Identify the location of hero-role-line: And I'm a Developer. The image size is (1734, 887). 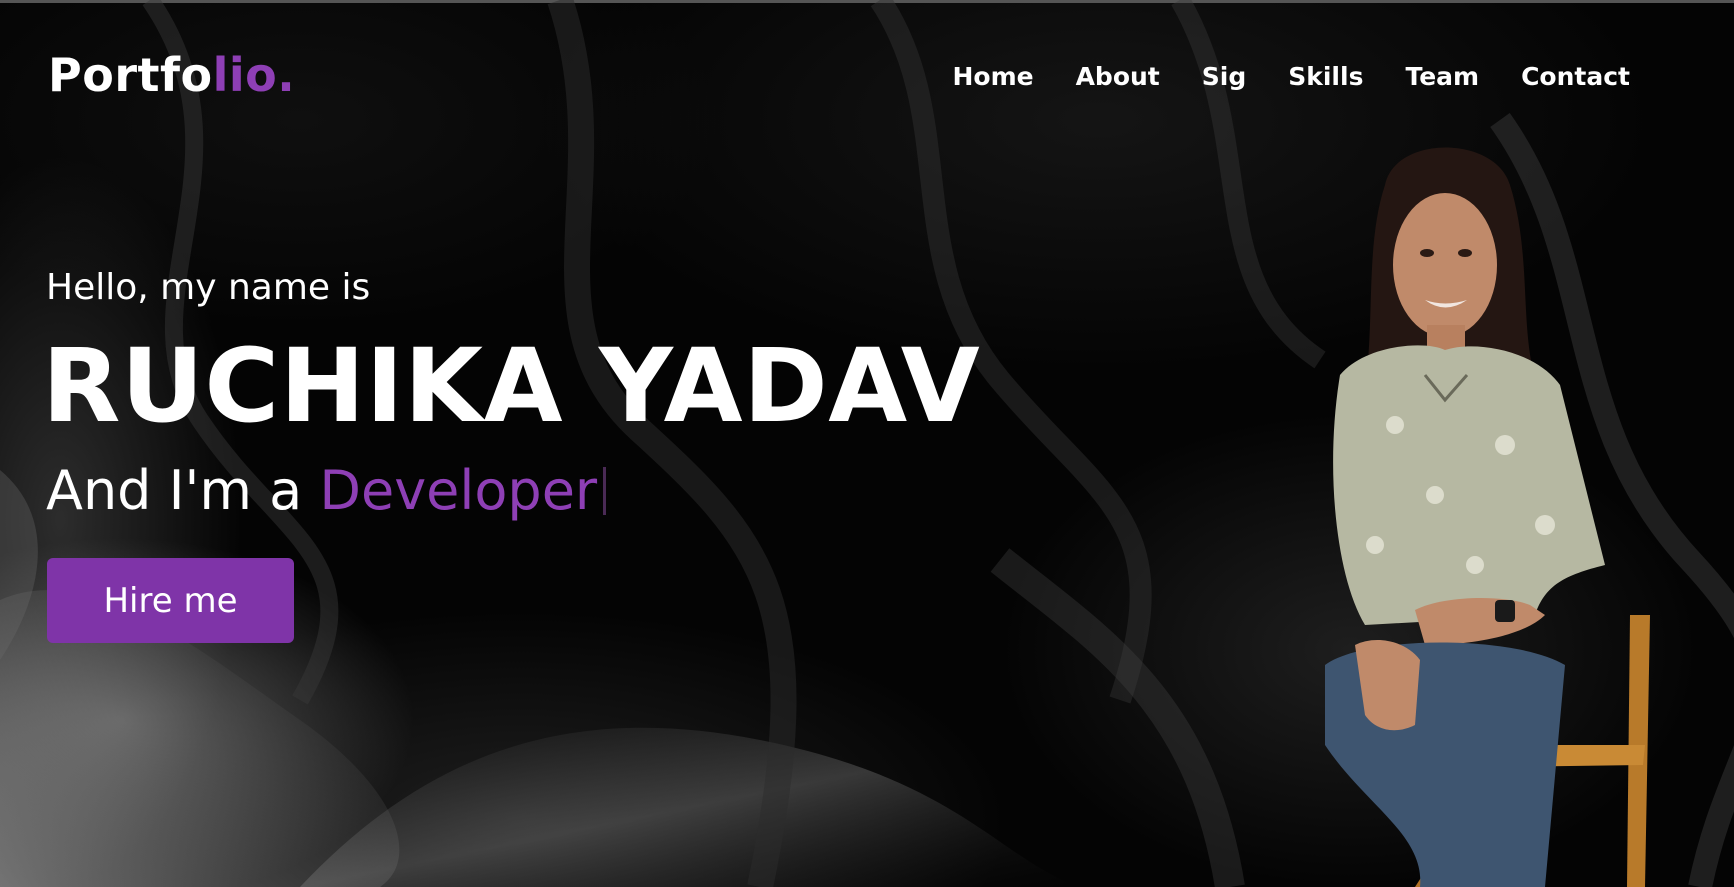
(513, 491).